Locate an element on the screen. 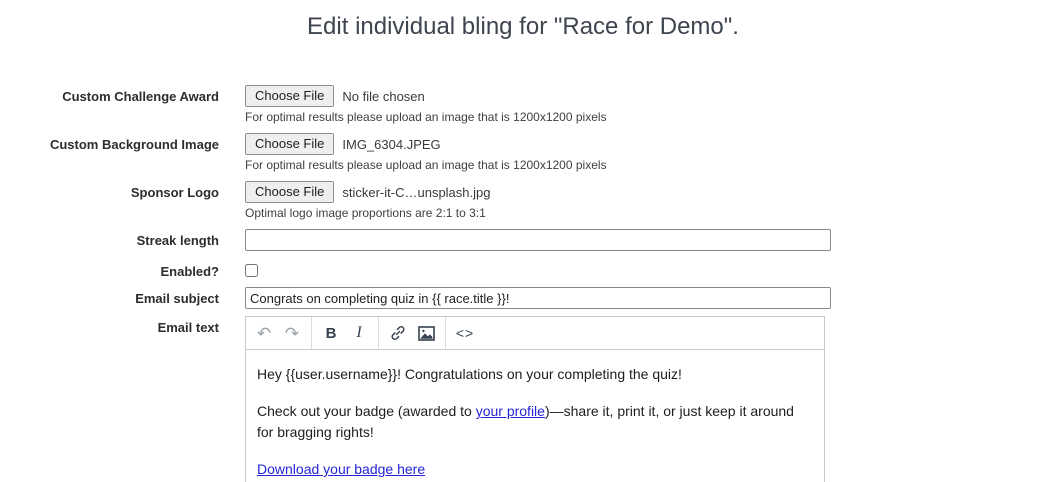 The image size is (1046, 482). insert-link-button is located at coordinates (398, 333).